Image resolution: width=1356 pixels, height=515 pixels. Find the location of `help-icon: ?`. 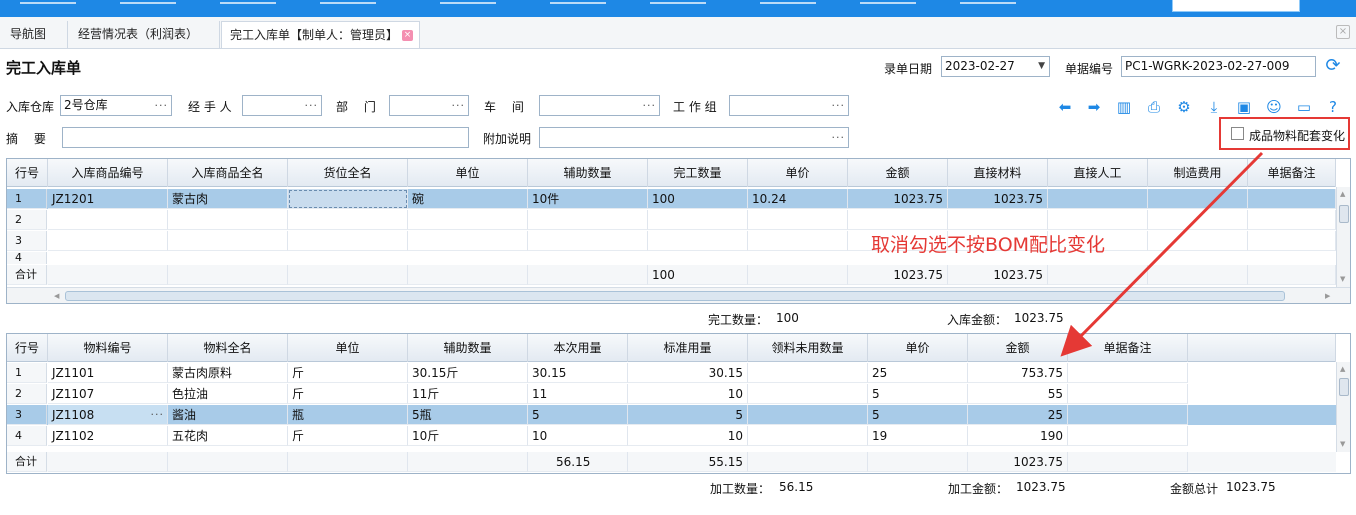

help-icon: ? is located at coordinates (1333, 107).